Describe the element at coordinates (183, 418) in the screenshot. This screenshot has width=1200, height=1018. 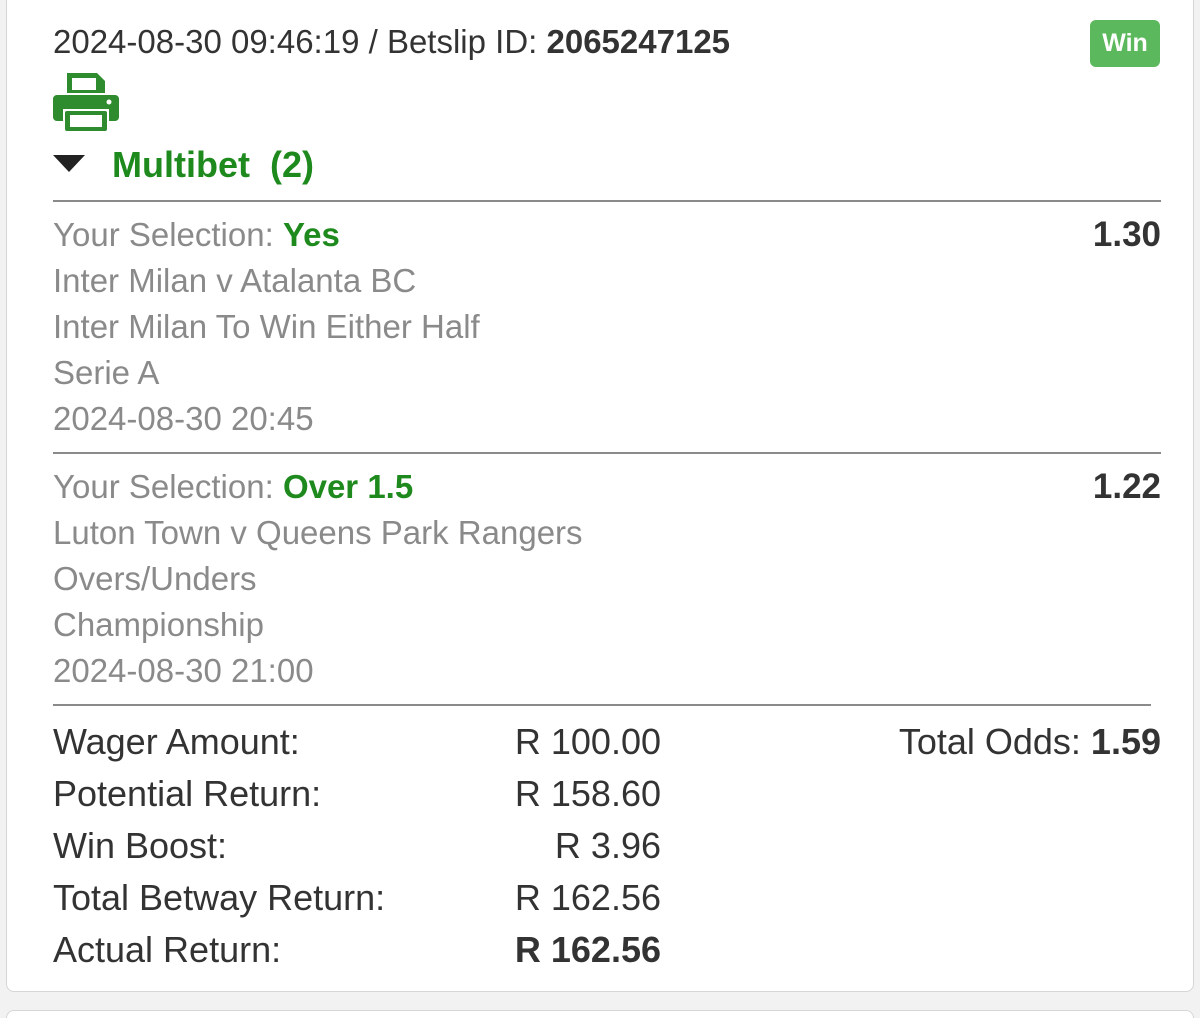
I see `kickoff-time: 2024-08-30 20:45` at that location.